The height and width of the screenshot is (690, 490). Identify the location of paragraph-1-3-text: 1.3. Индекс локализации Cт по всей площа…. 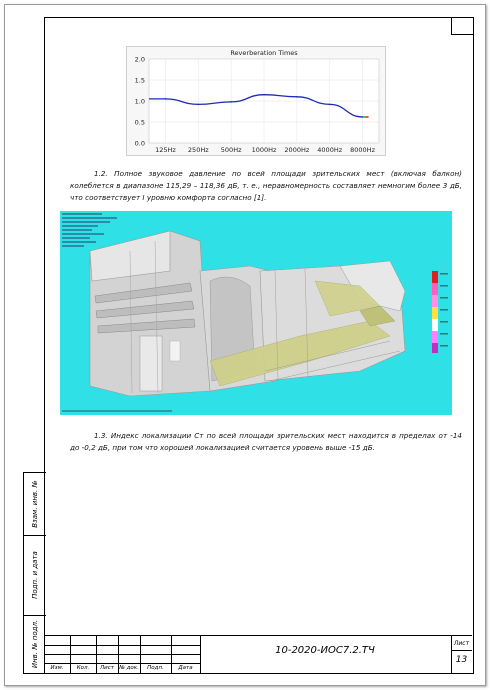
(266, 441).